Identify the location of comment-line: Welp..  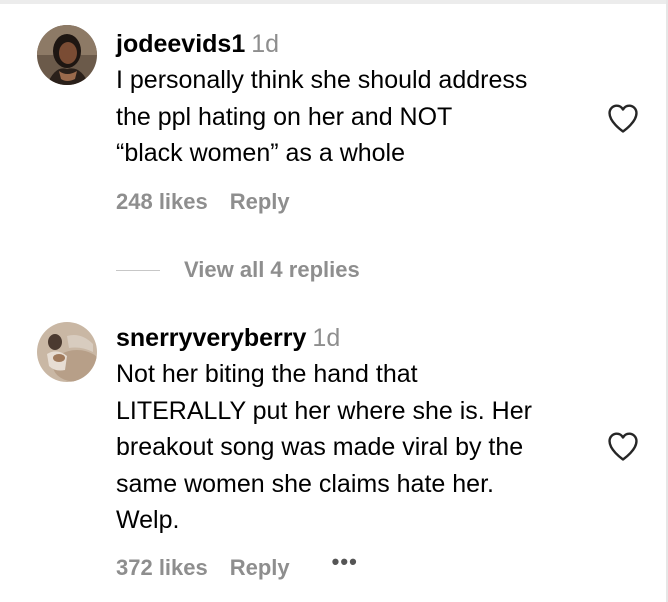
(148, 520).